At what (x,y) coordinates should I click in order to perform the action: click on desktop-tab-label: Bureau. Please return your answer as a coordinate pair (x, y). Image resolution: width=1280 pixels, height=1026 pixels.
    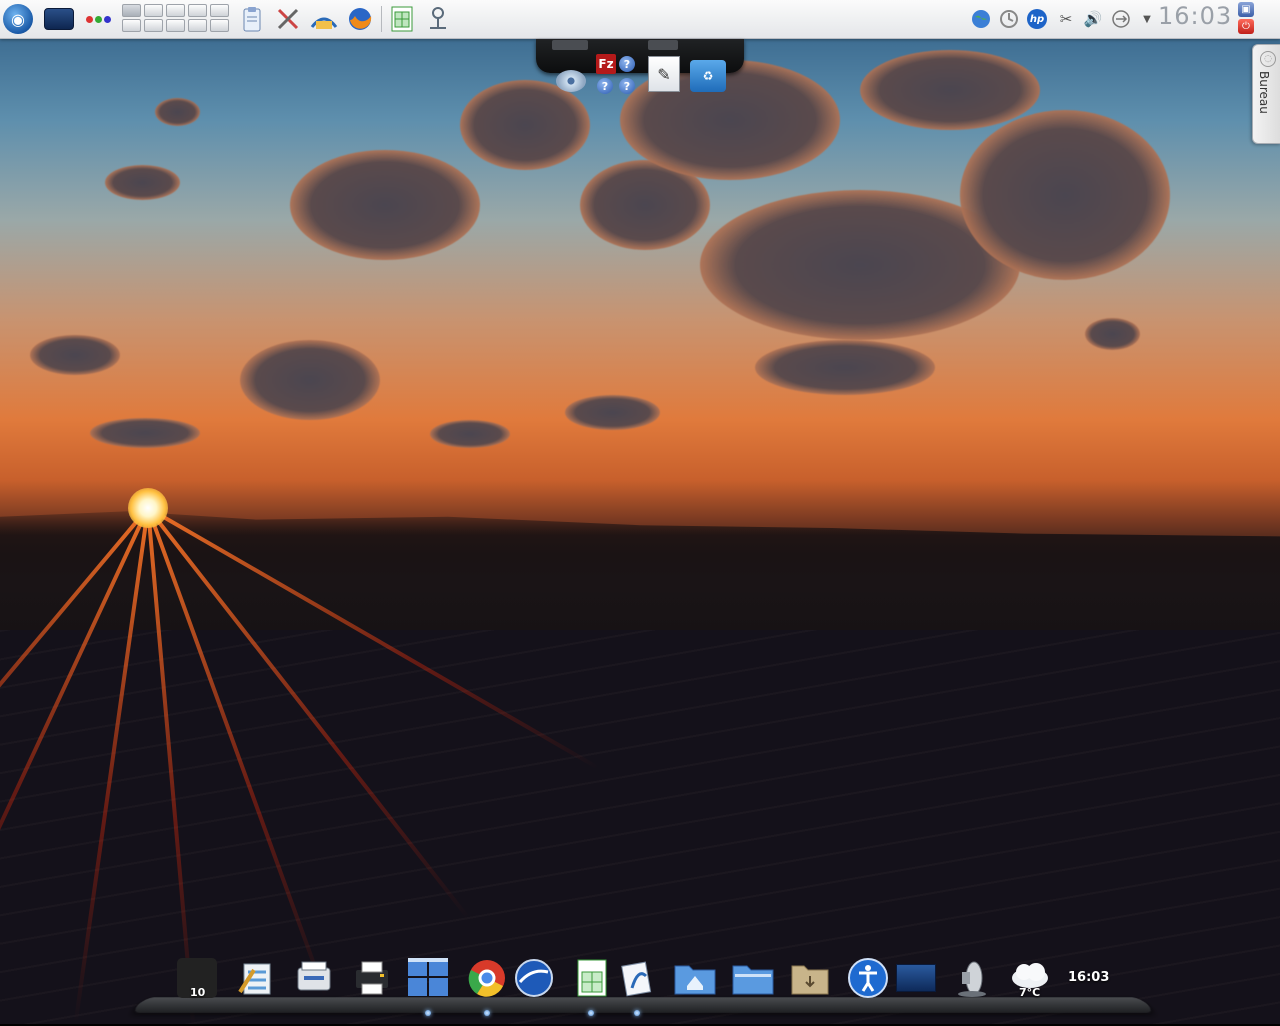
    Looking at the image, I should click on (1264, 92).